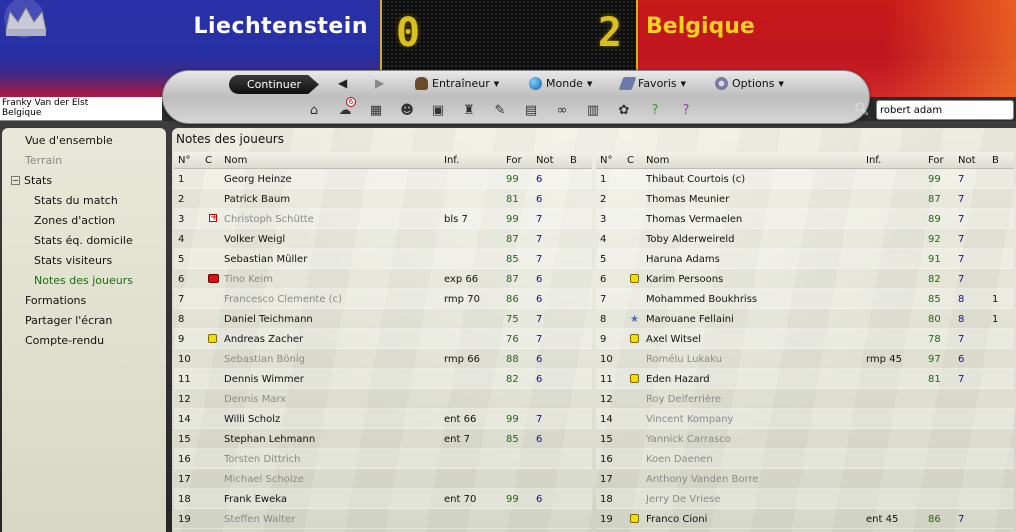 This screenshot has width=1016, height=532. Describe the element at coordinates (383, 339) in the screenshot. I see `table-row: 9 Andreas Zacher 76 7` at that location.